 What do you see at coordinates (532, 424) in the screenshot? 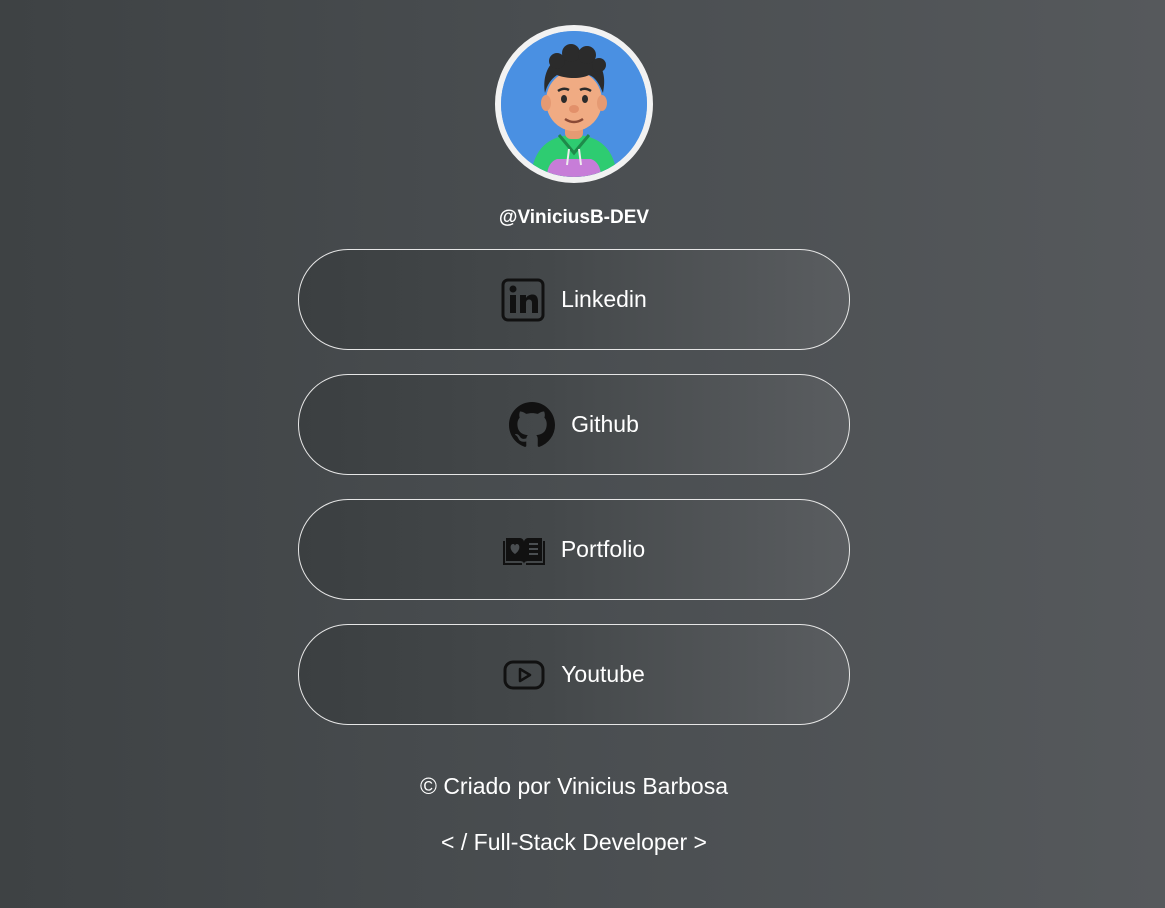
I see `github-icon` at bounding box center [532, 424].